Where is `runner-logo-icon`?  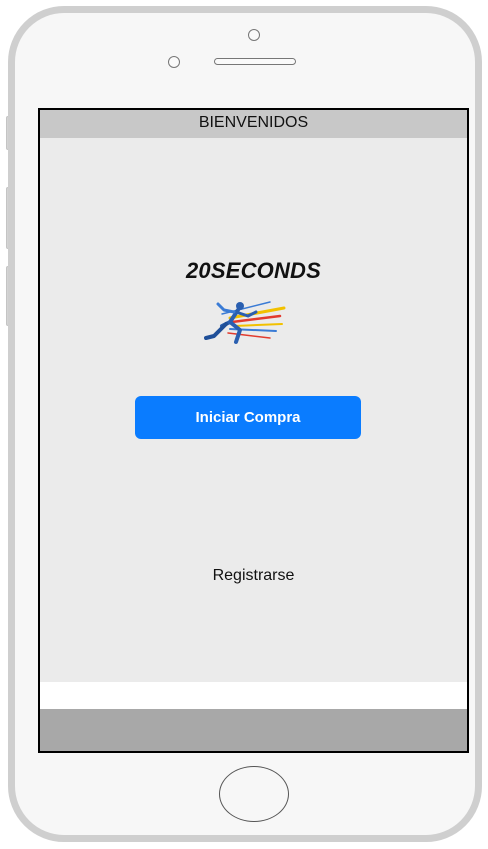 runner-logo-icon is located at coordinates (245, 322).